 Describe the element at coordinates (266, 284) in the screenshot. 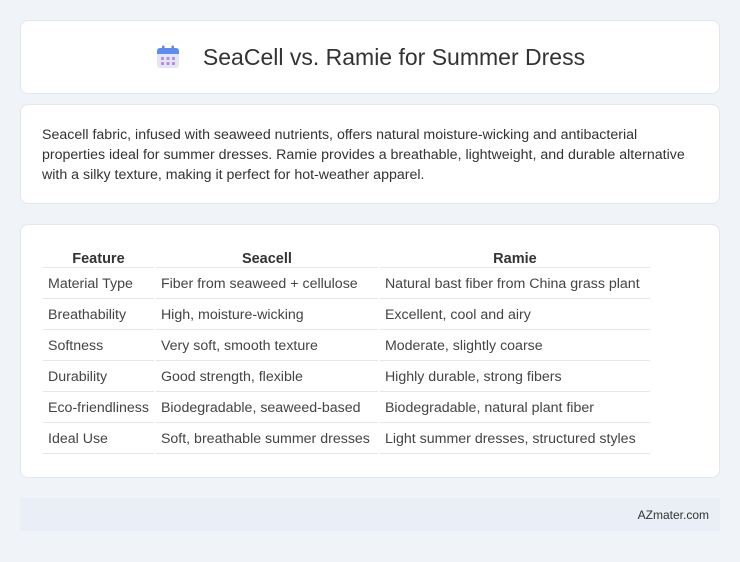

I see `cell-seacell: Fiber from seaweed + cellulose` at that location.